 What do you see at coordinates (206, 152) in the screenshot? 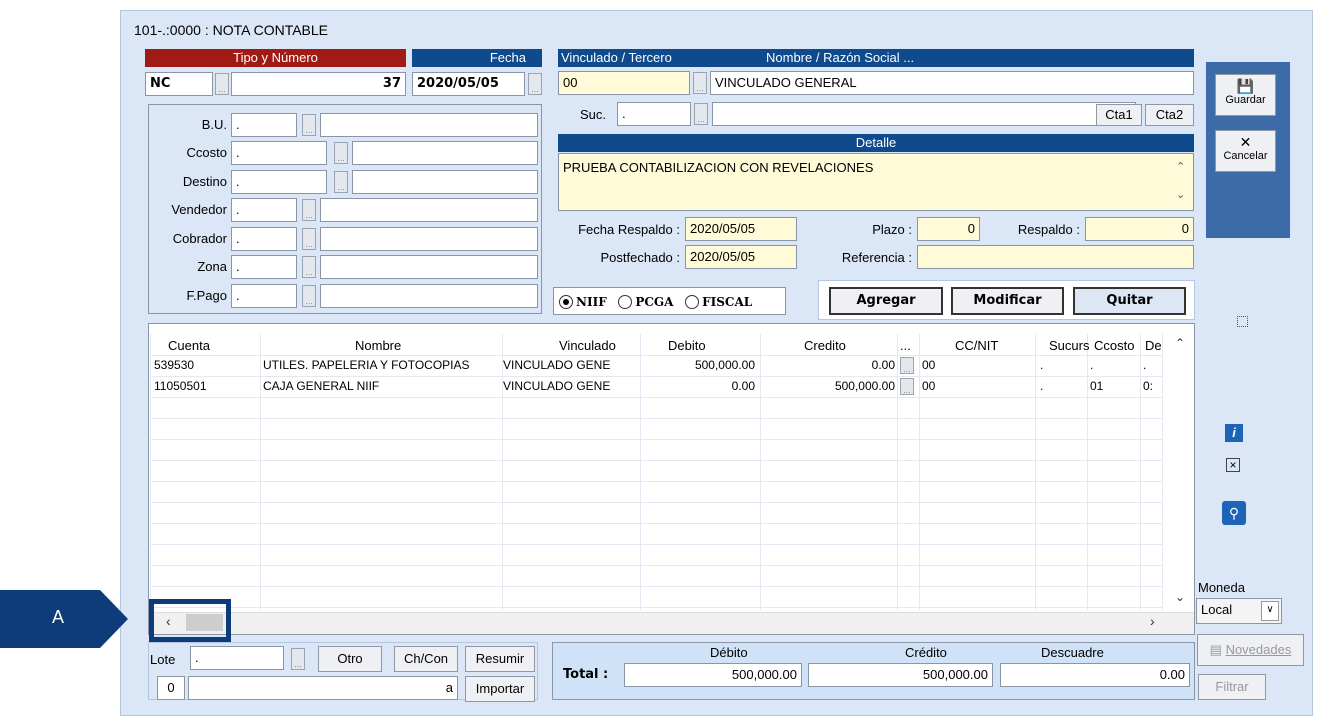
I see `left-field-label: Ccosto` at bounding box center [206, 152].